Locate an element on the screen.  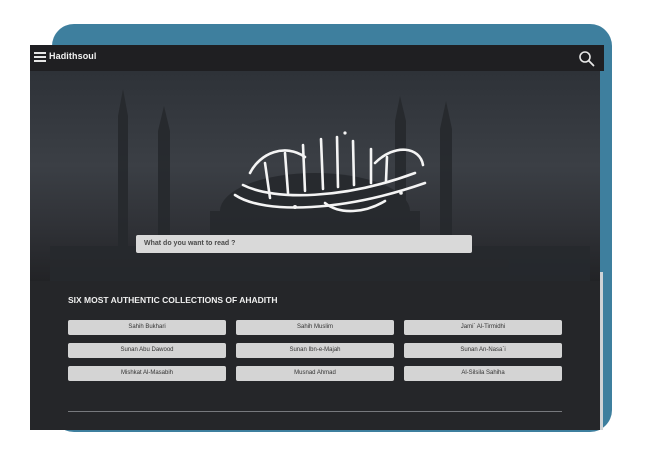
collection-button-musnad-ahmad: Musnad Ahmad is located at coordinates (315, 373).